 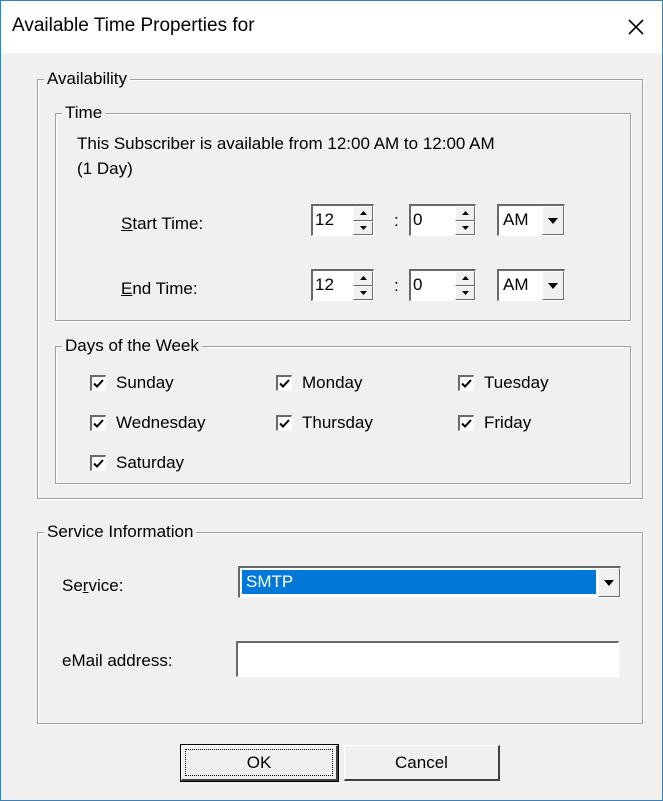 What do you see at coordinates (120, 532) in the screenshot?
I see `service-info-group-label: Service Information` at bounding box center [120, 532].